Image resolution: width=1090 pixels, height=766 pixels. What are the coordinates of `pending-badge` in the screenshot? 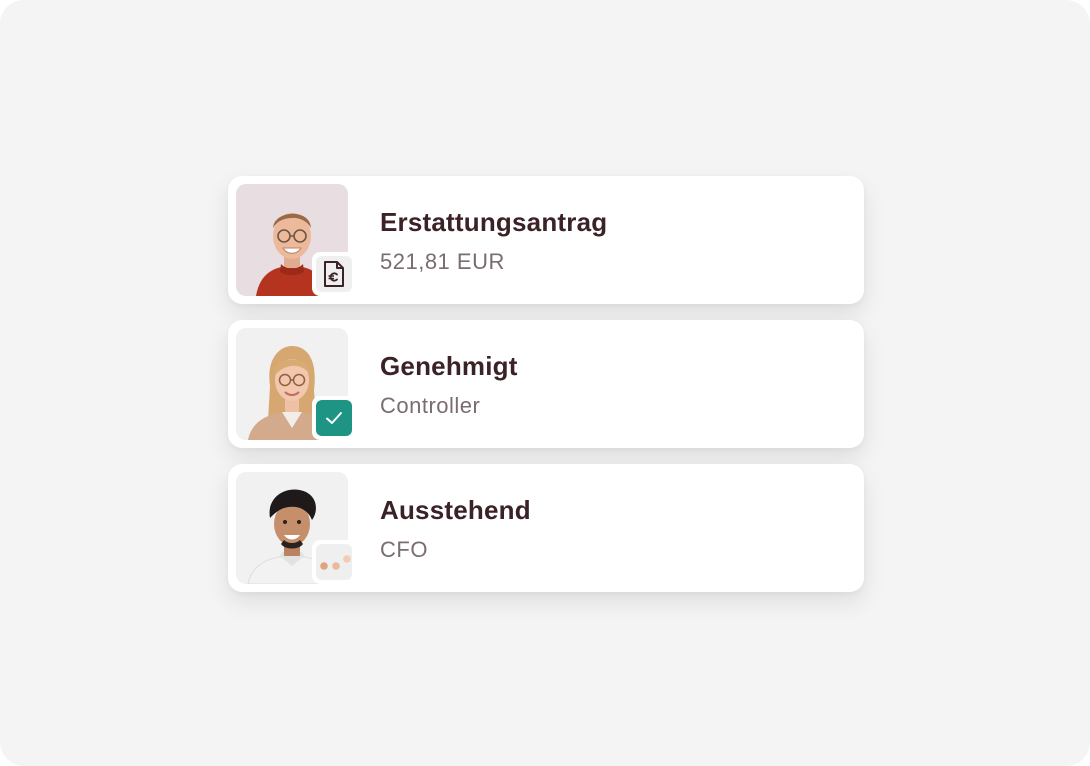 It's located at (334, 562).